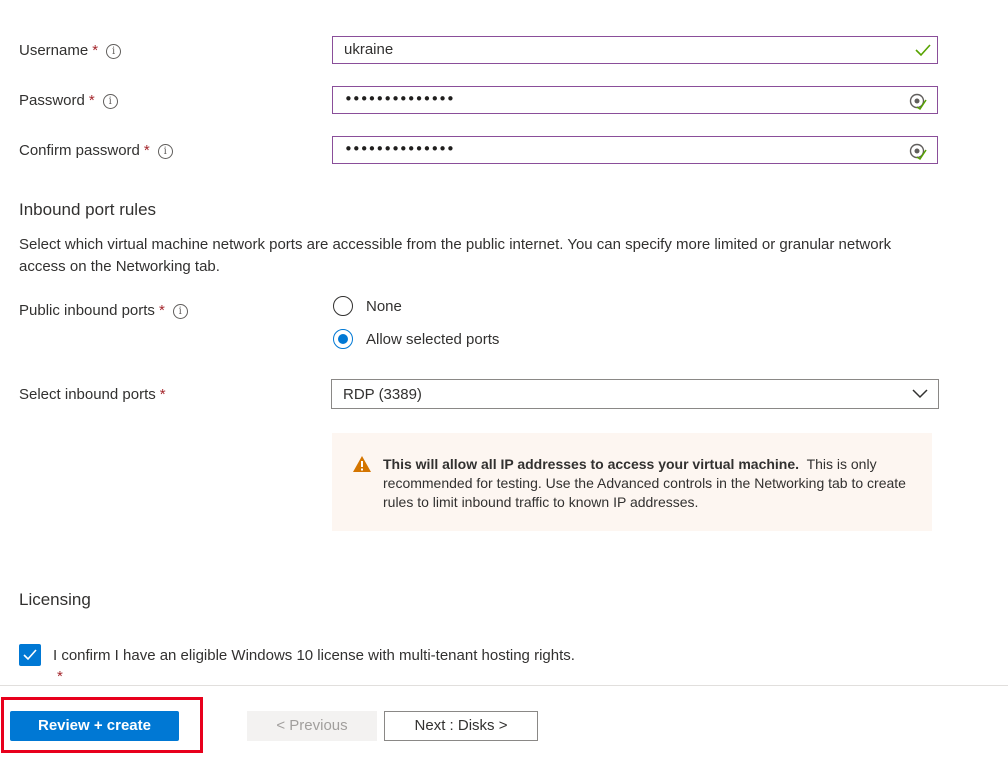  What do you see at coordinates (55, 599) in the screenshot?
I see `licensing-title: Licensing` at bounding box center [55, 599].